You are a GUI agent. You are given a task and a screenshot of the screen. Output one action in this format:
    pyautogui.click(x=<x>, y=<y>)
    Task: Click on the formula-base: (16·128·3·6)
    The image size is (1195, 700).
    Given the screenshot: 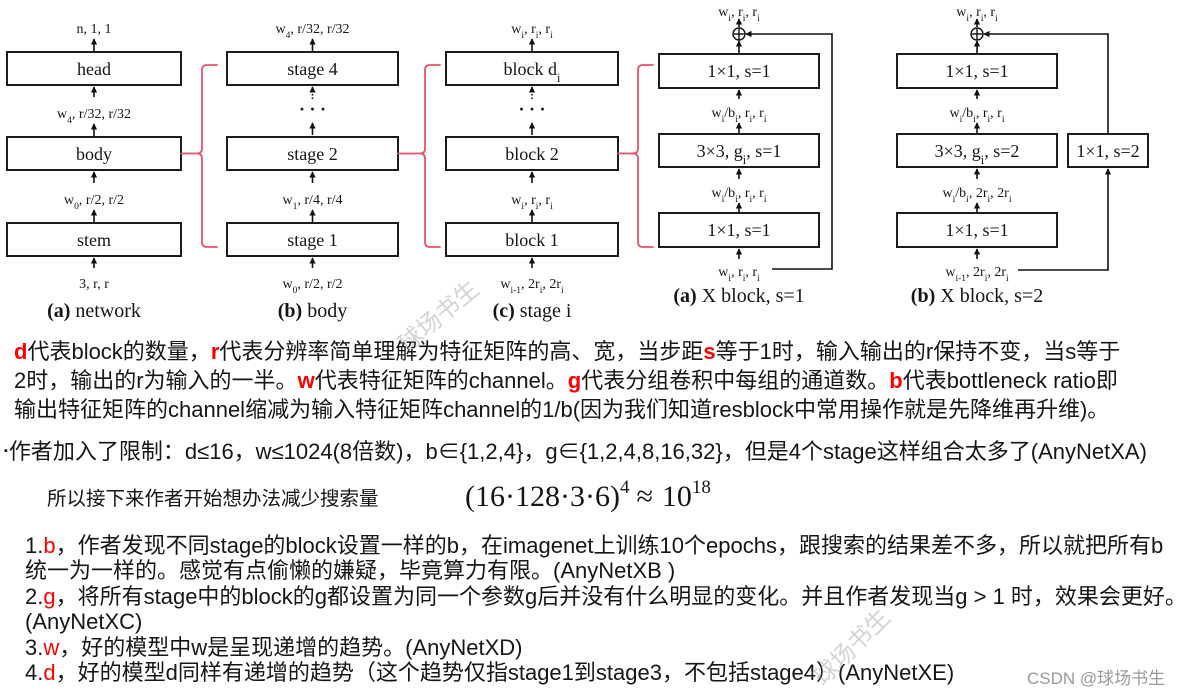 What is the action you would take?
    pyautogui.click(x=542, y=496)
    